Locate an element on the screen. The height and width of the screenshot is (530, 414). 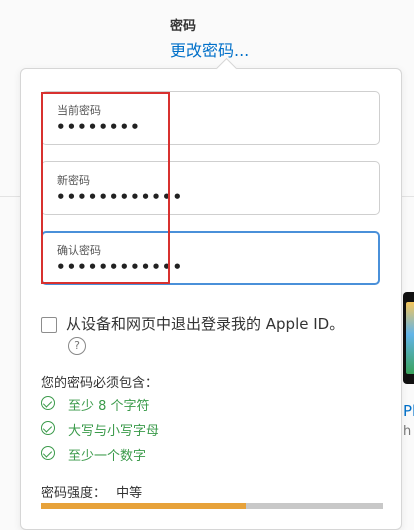
confirm-password-label: 确认密码 is located at coordinates (79, 250).